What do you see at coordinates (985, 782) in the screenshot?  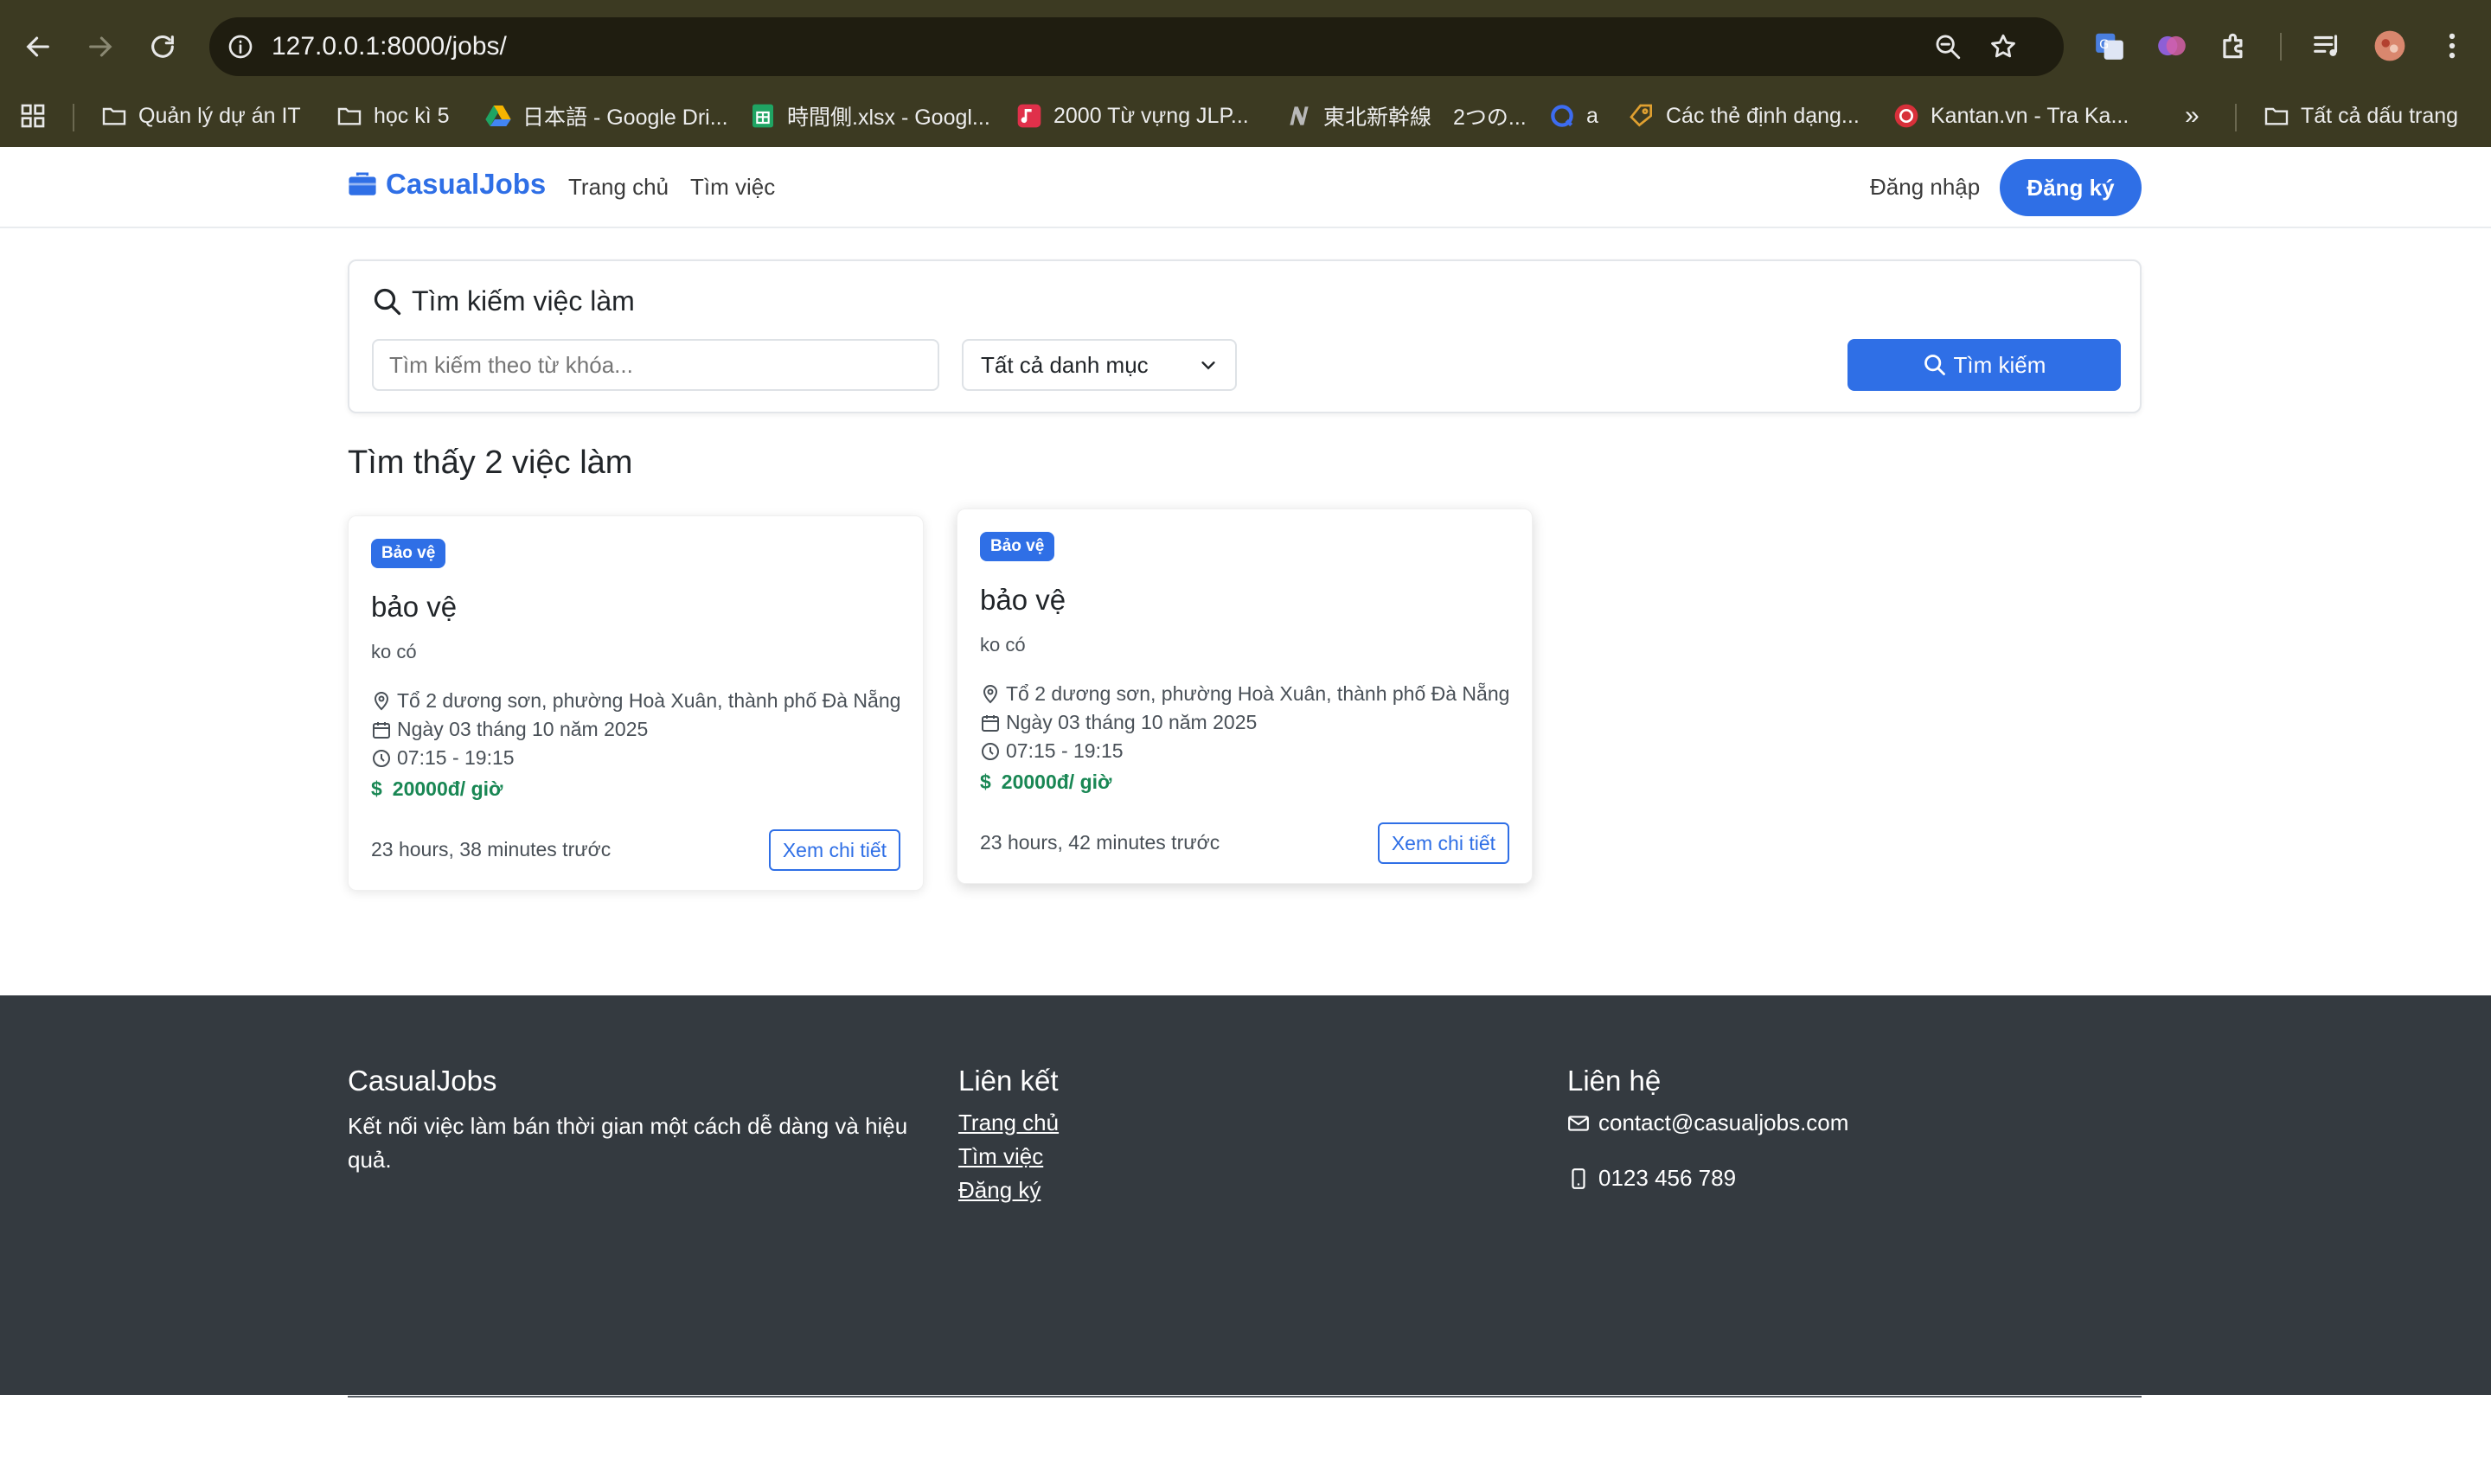 I see `dollar-icon: $` at bounding box center [985, 782].